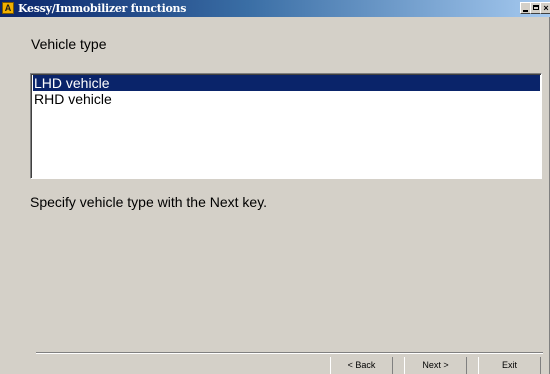 The height and width of the screenshot is (374, 550). I want to click on next-button: Next >, so click(435, 365).